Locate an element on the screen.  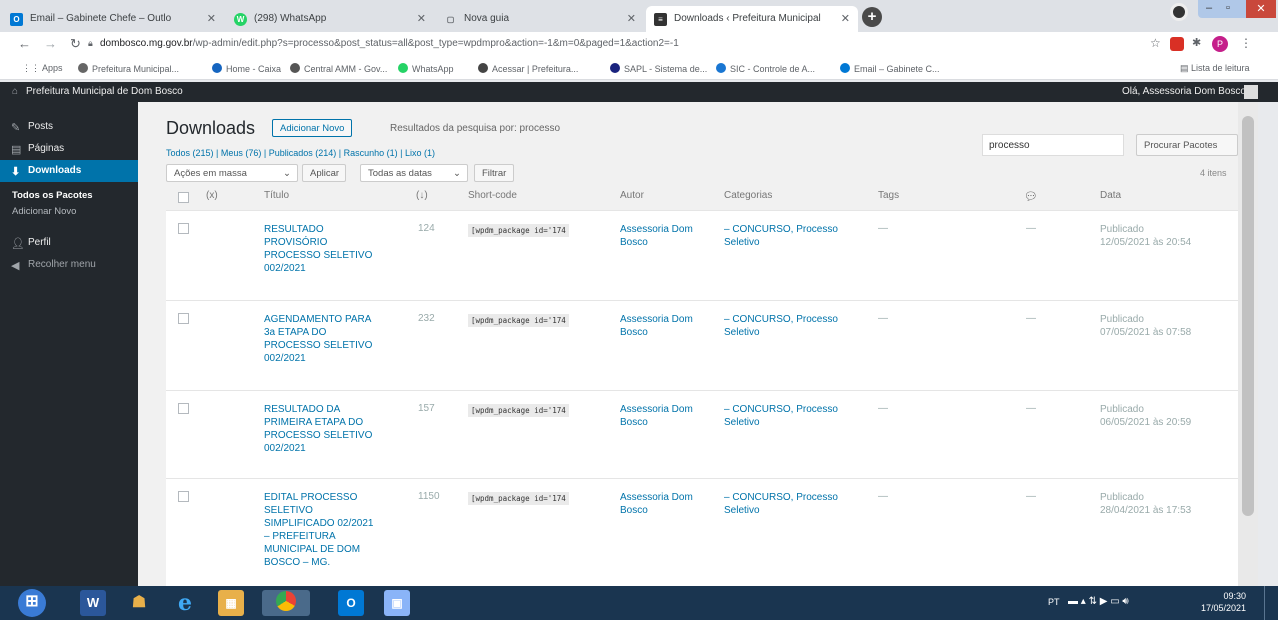
language-indicator: PT is located at coordinates (1054, 602).